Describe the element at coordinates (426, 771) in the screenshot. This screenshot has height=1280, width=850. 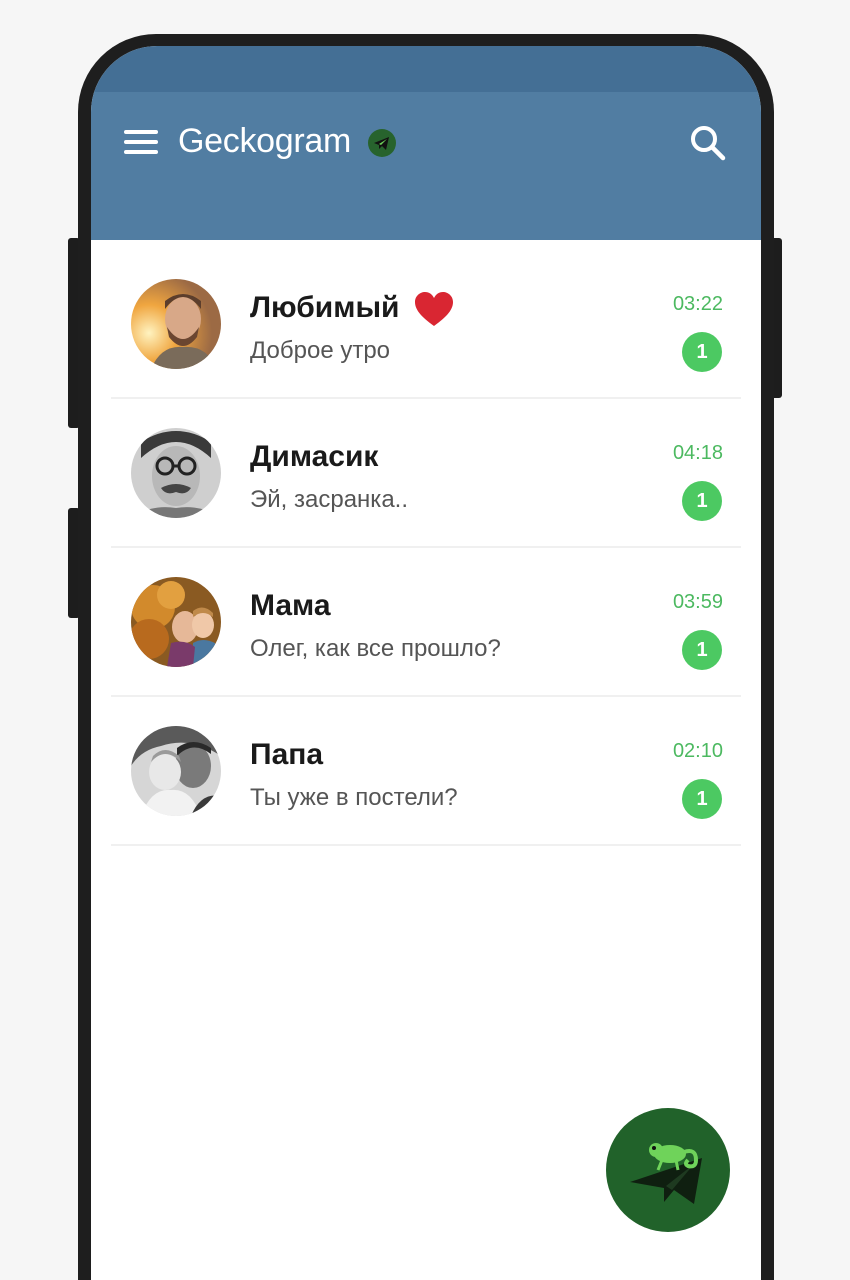
I see `chat-row-papa: Папа Ты уже в постели? 02:10 1` at that location.